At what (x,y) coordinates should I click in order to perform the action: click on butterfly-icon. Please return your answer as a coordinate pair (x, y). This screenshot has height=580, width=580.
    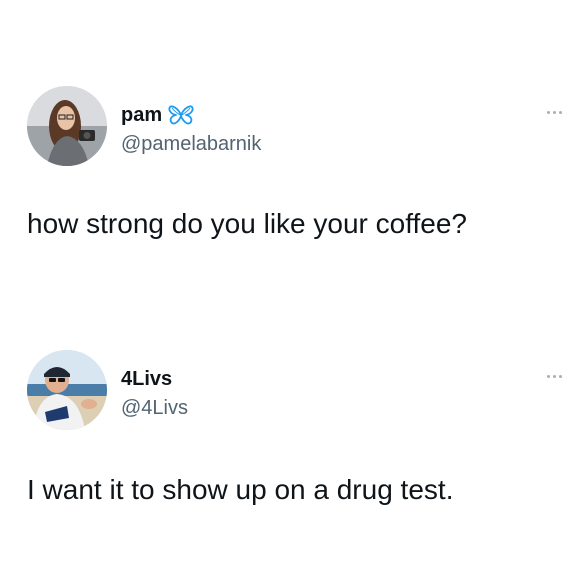
    Looking at the image, I should click on (181, 115).